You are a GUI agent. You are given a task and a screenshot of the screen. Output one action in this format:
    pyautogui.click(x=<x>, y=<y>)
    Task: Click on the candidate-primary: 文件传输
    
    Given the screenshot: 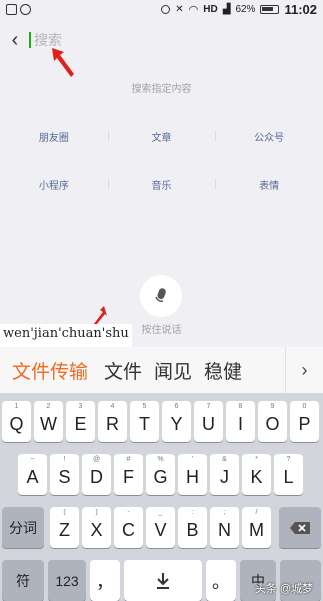 What is the action you would take?
    pyautogui.click(x=50, y=370)
    